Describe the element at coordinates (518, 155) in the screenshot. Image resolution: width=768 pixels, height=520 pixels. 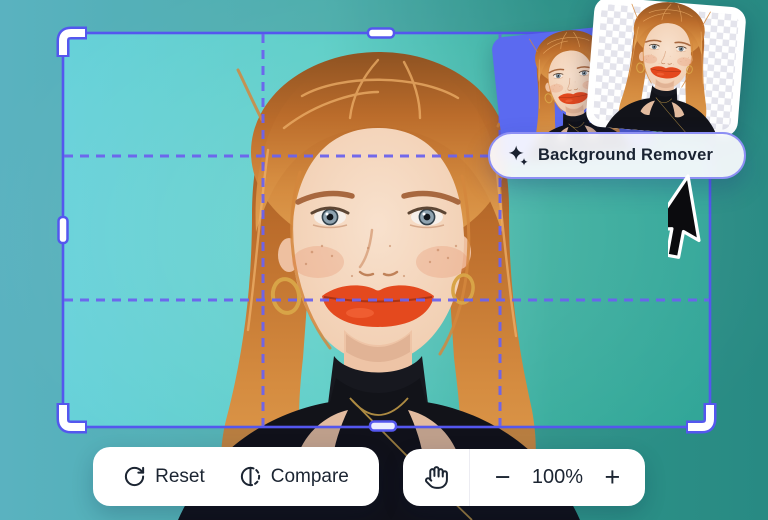
I see `sparkles-icon` at that location.